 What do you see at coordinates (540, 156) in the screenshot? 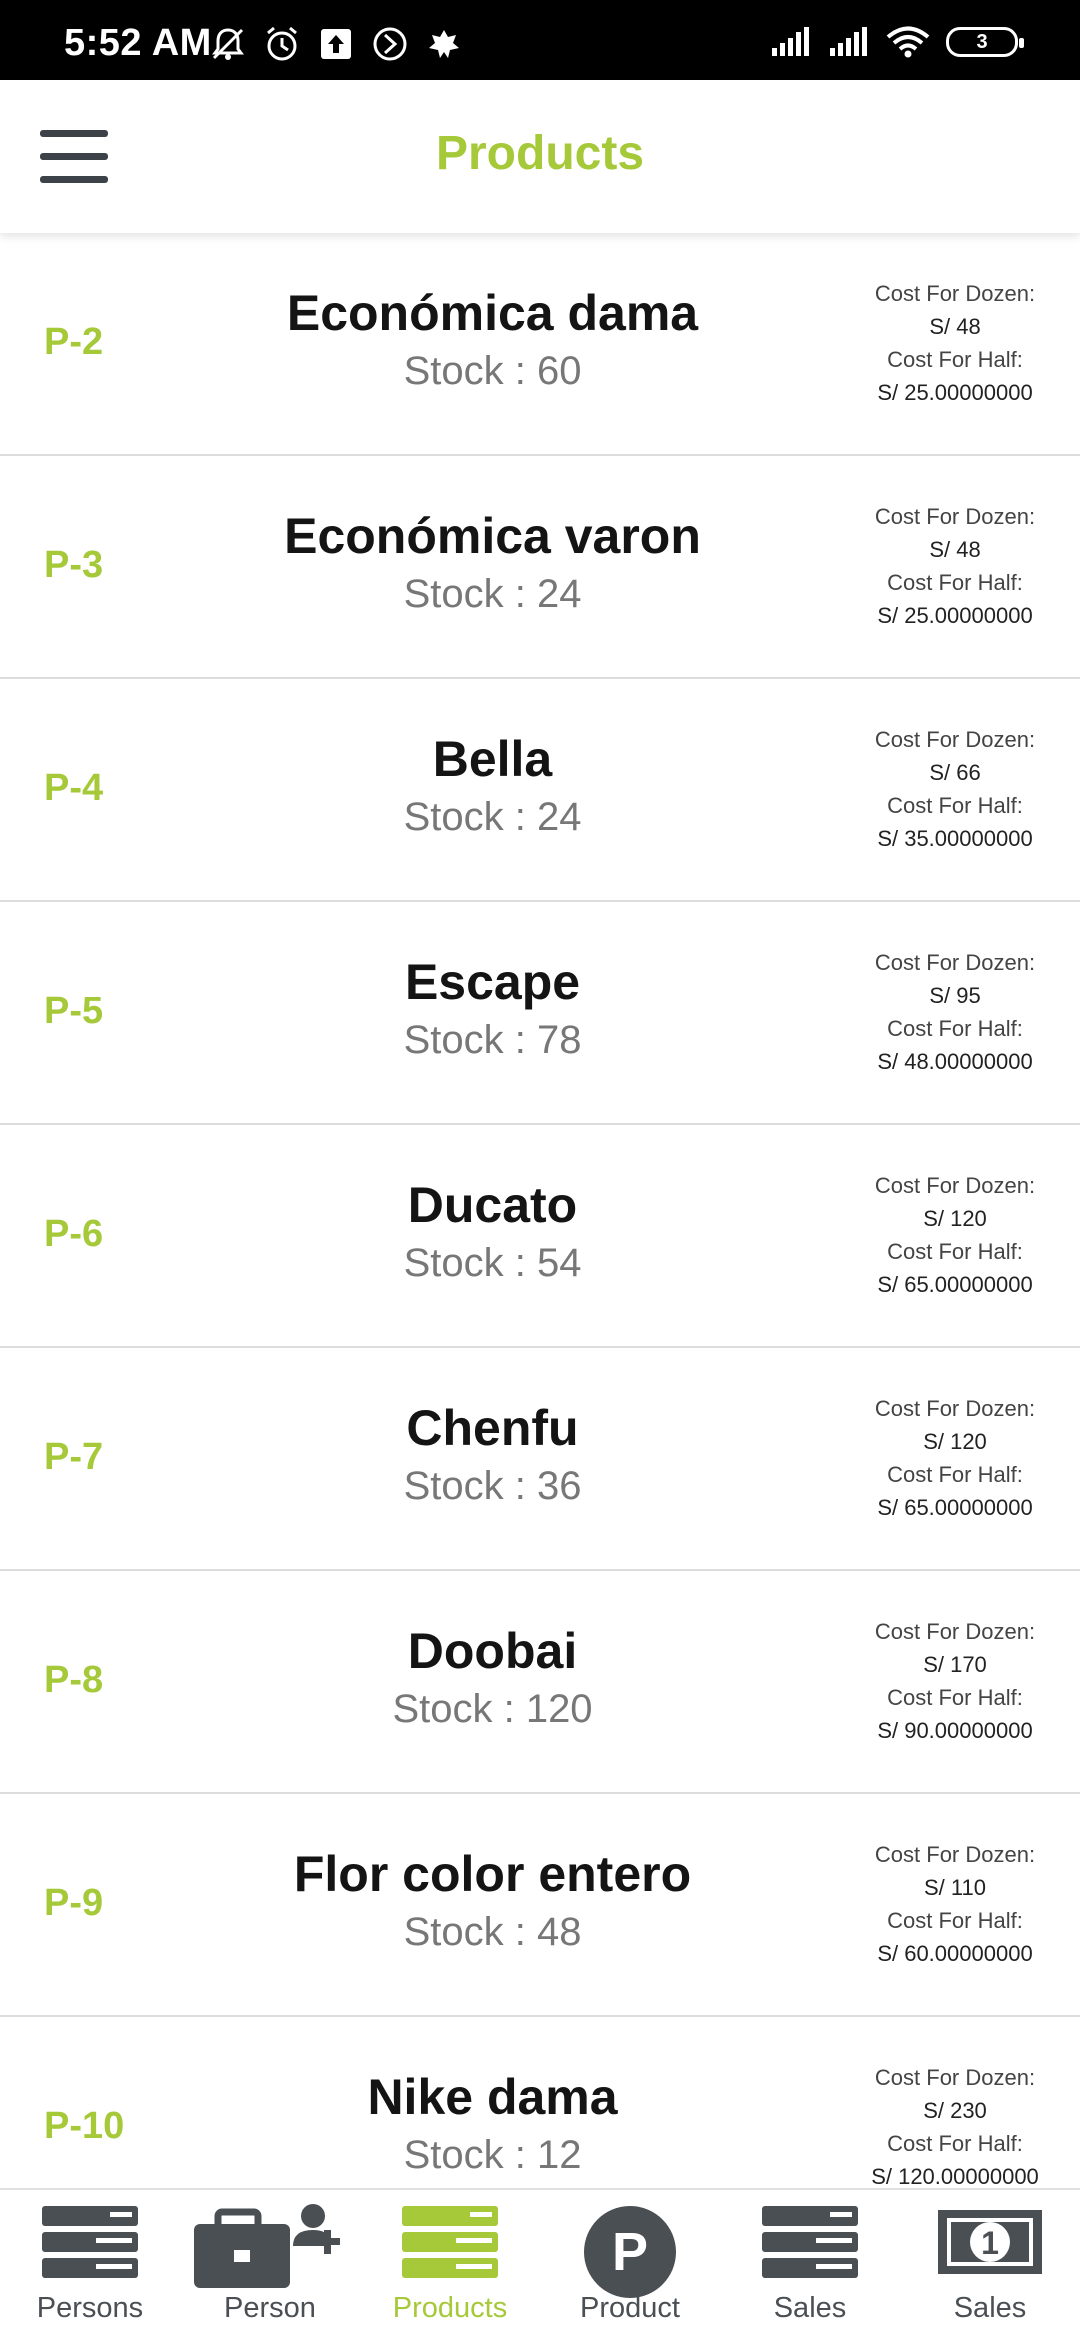
I see `app-bar: Products` at bounding box center [540, 156].